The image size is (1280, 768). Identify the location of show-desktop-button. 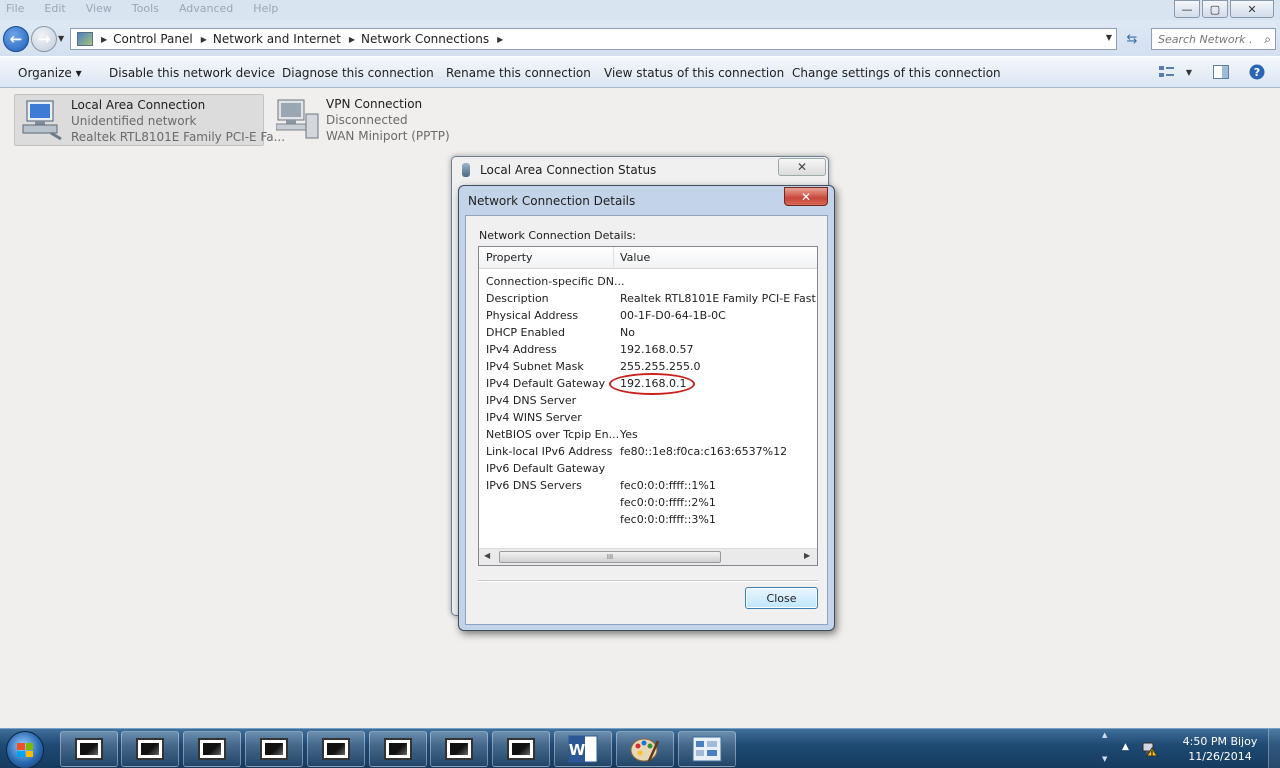
(1274, 748).